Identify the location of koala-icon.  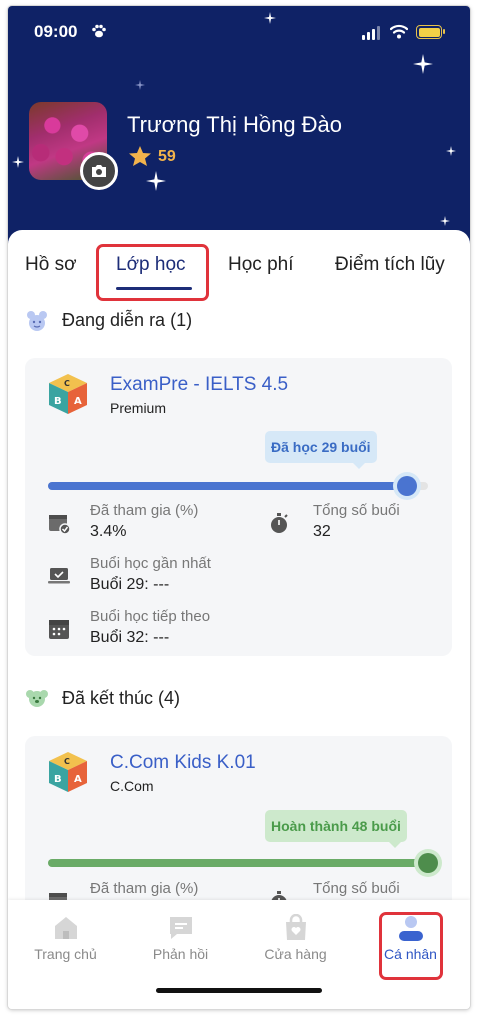
(37, 698).